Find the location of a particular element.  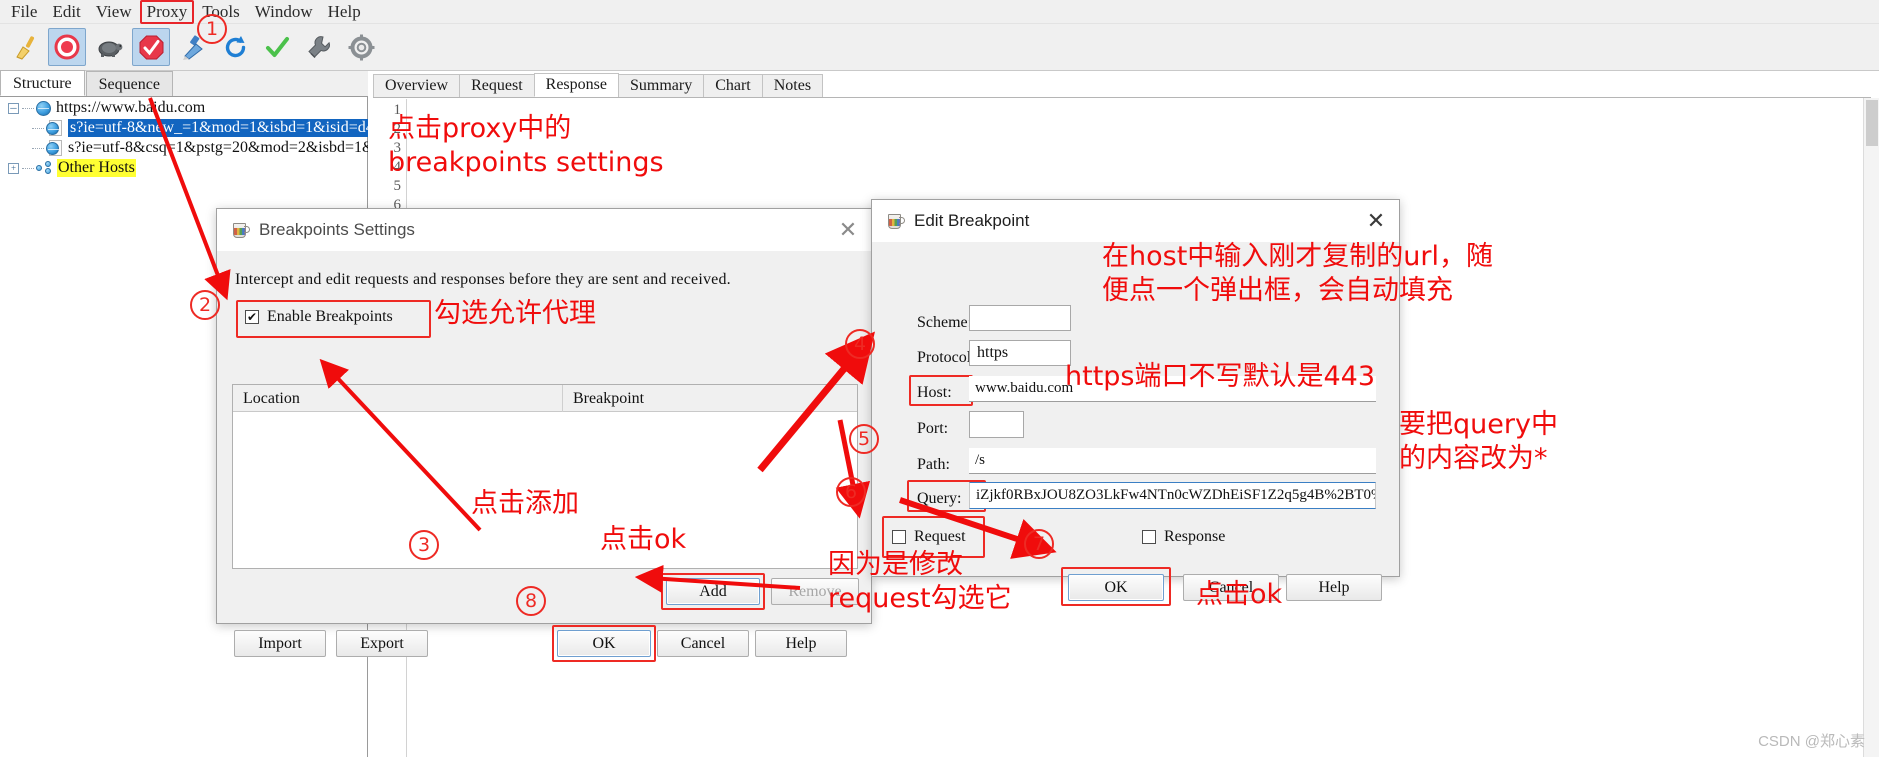

tab-chart: Chart is located at coordinates (733, 85).